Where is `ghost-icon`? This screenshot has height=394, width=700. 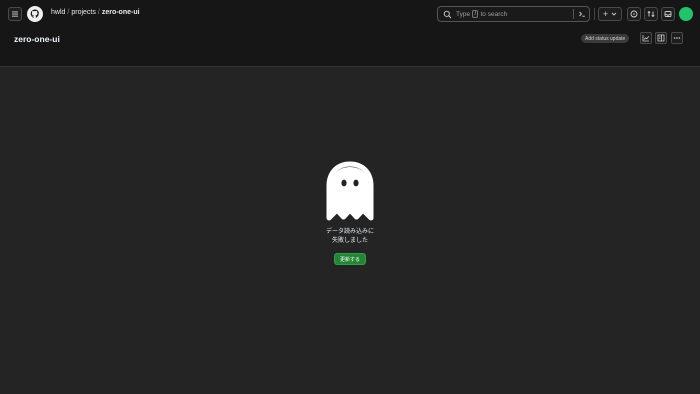
ghost-icon is located at coordinates (350, 191).